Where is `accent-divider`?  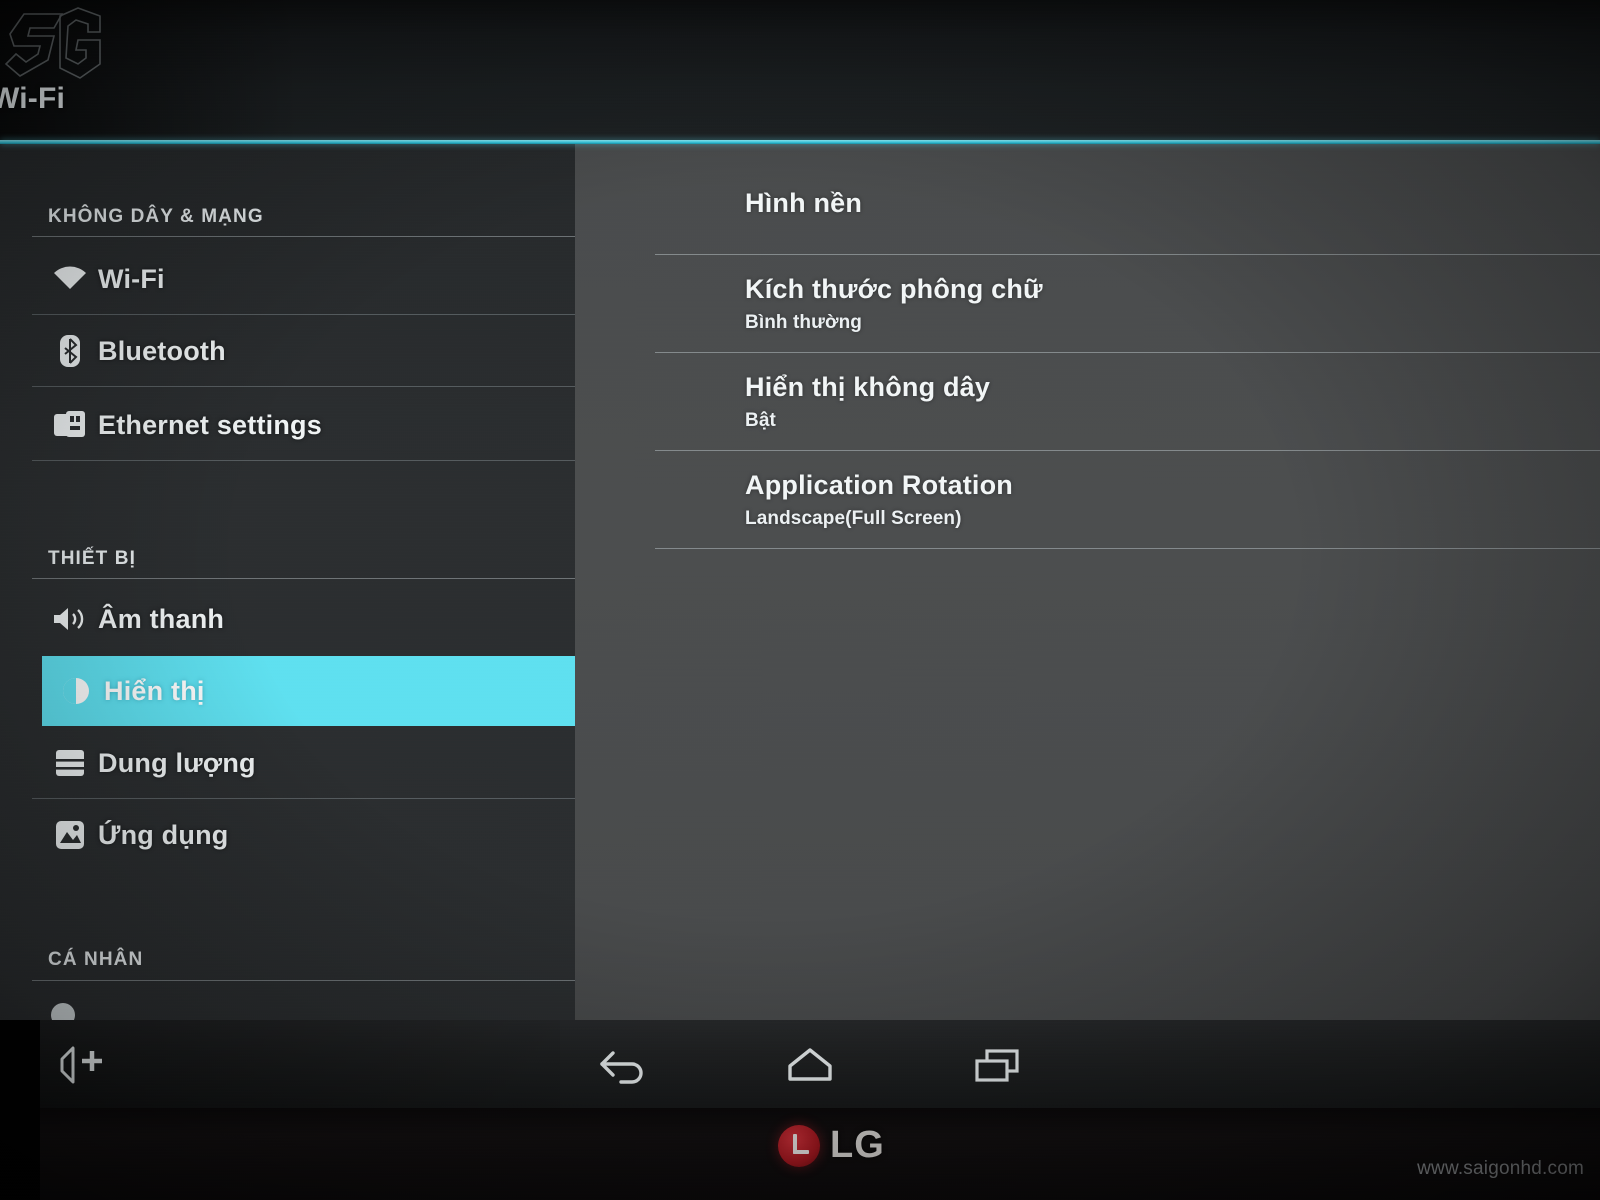 accent-divider is located at coordinates (800, 142).